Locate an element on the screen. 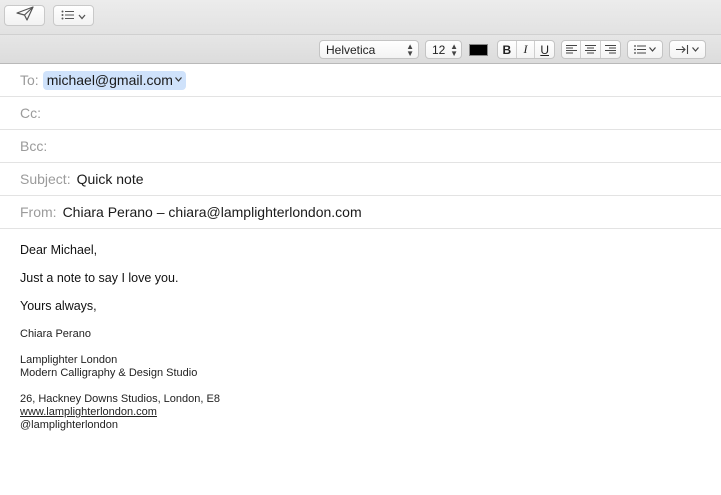 The height and width of the screenshot is (495, 721). list-icon is located at coordinates (68, 16).